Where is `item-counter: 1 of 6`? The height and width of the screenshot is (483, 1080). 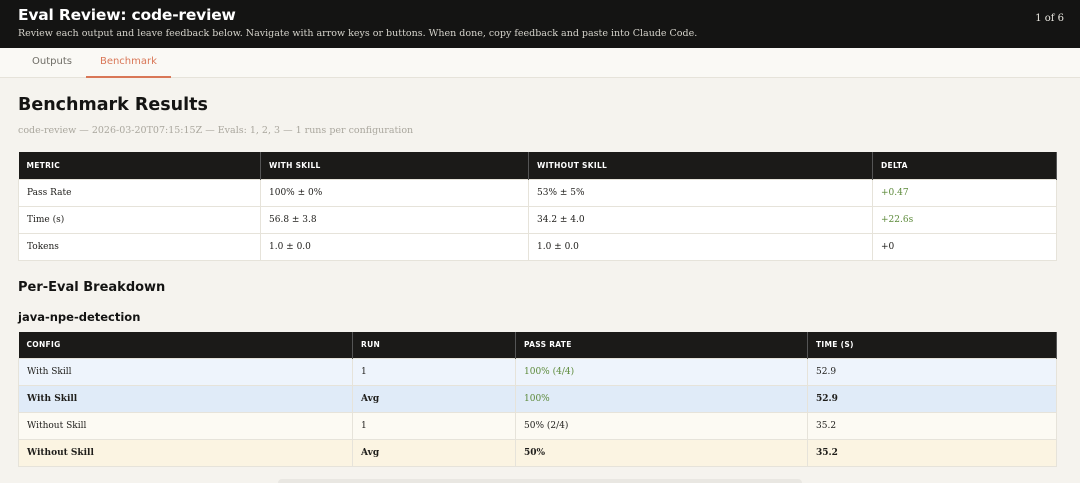
item-counter: 1 of 6 is located at coordinates (1049, 18).